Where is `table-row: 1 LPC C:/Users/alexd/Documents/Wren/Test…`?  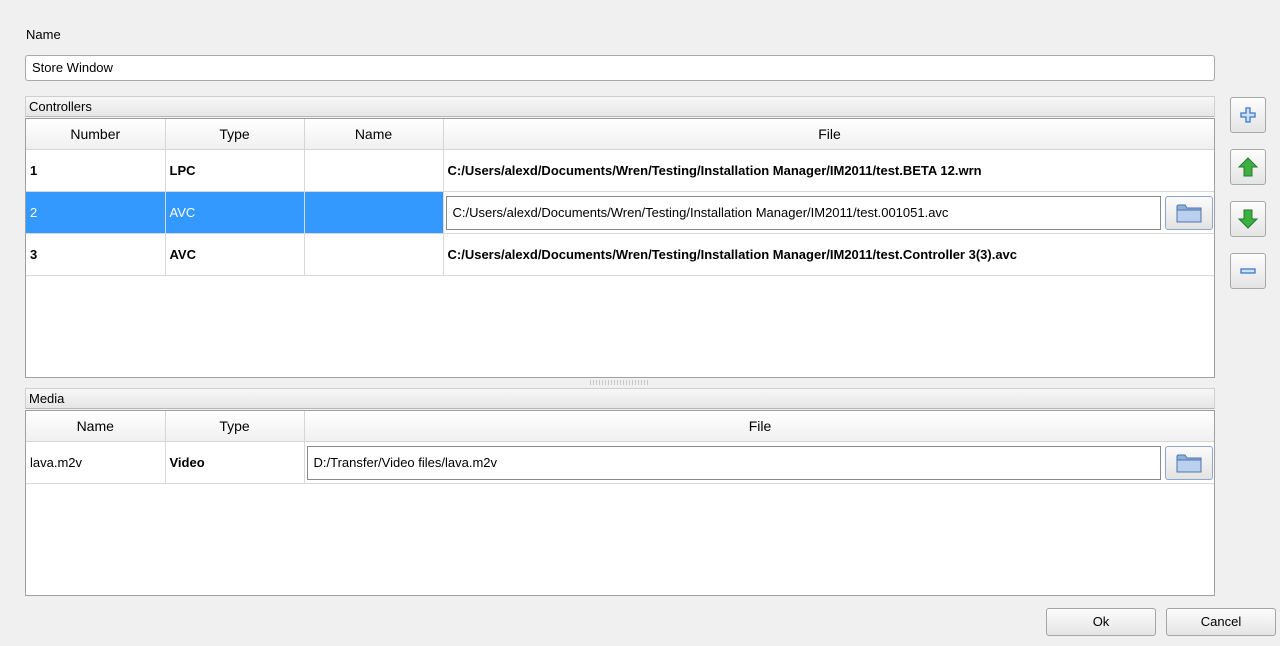
table-row: 1 LPC C:/Users/alexd/Documents/Wren/Test… is located at coordinates (620, 170).